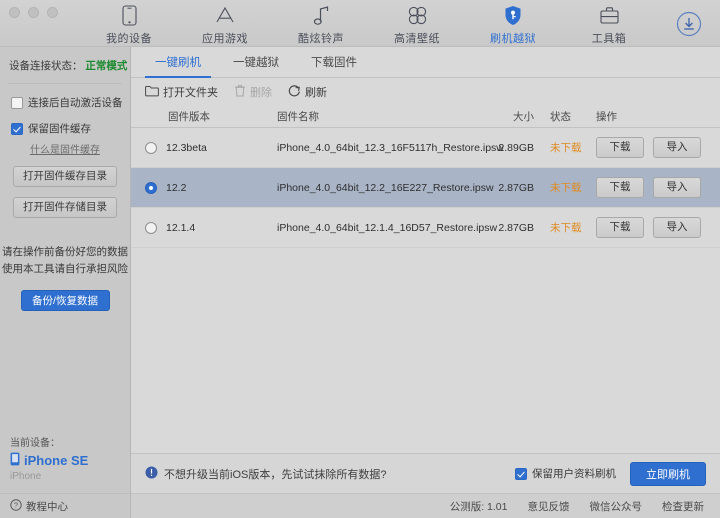 This screenshot has height=518, width=720. I want to click on info-icon, so click(151, 474).